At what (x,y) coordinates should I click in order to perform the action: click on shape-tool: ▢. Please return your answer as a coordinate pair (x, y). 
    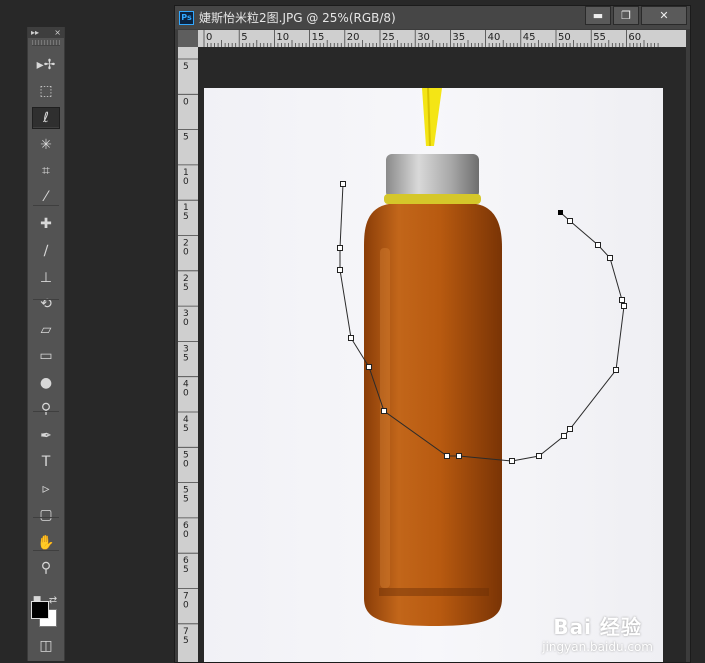
    Looking at the image, I should click on (46, 515).